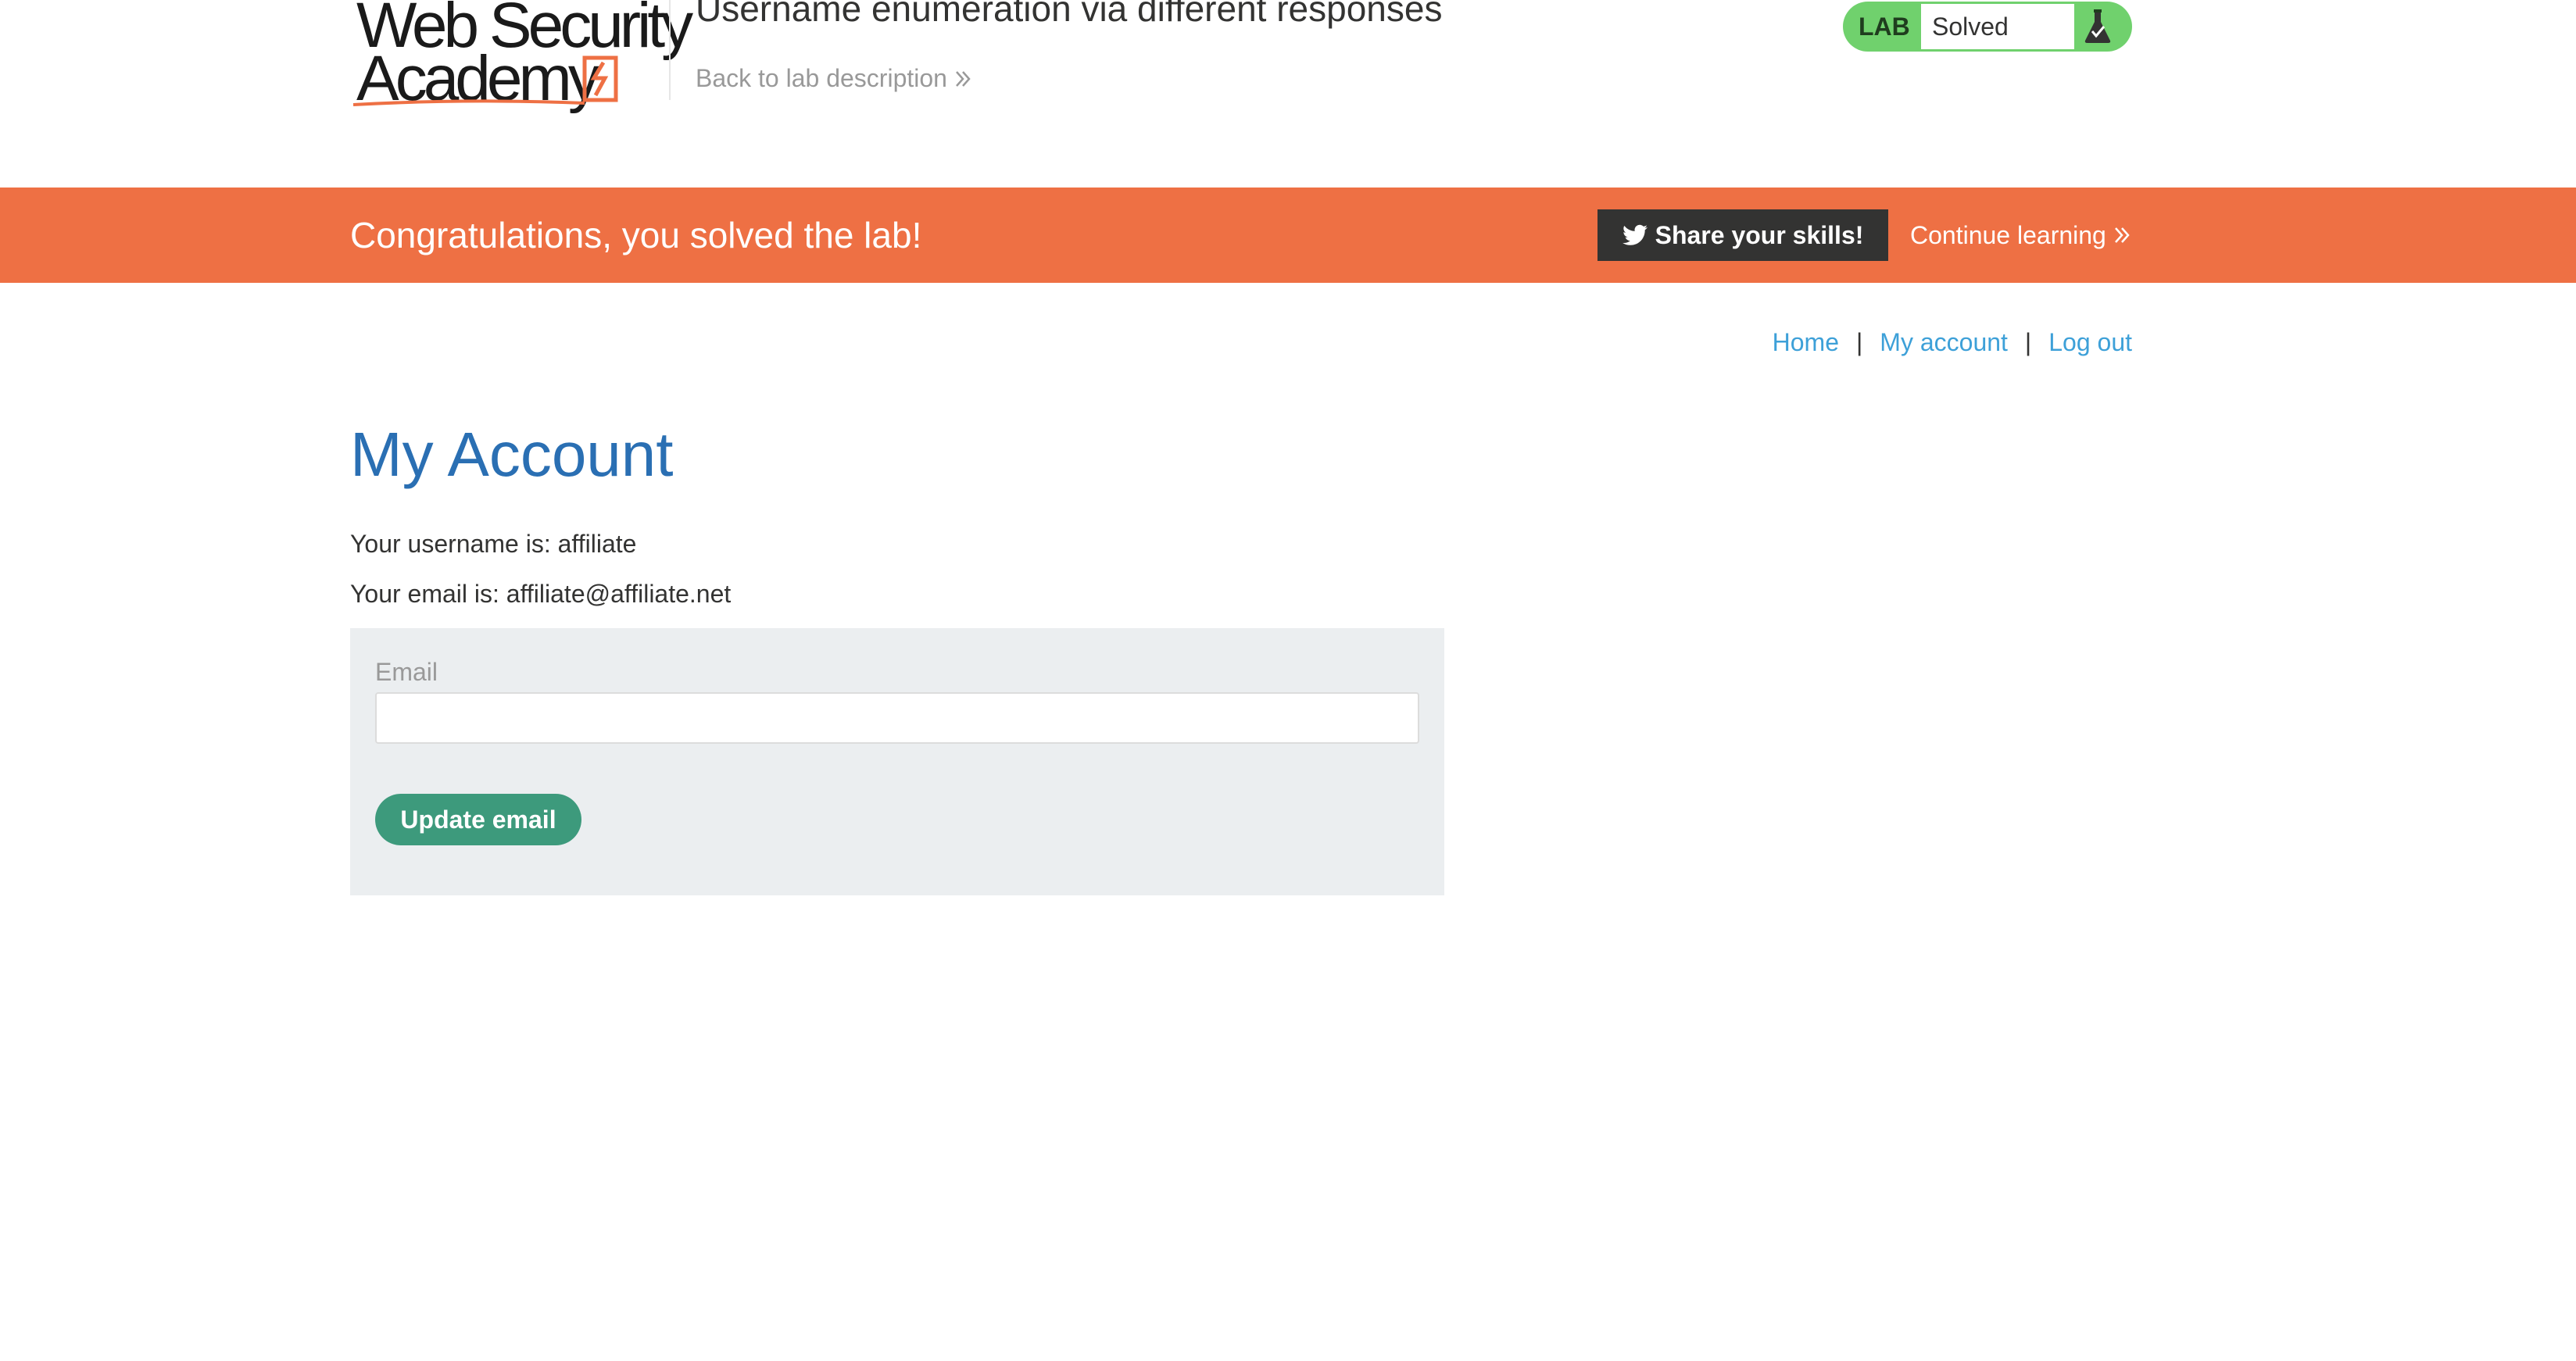 The width and height of the screenshot is (2576, 1361). I want to click on header-divider, so click(670, 50).